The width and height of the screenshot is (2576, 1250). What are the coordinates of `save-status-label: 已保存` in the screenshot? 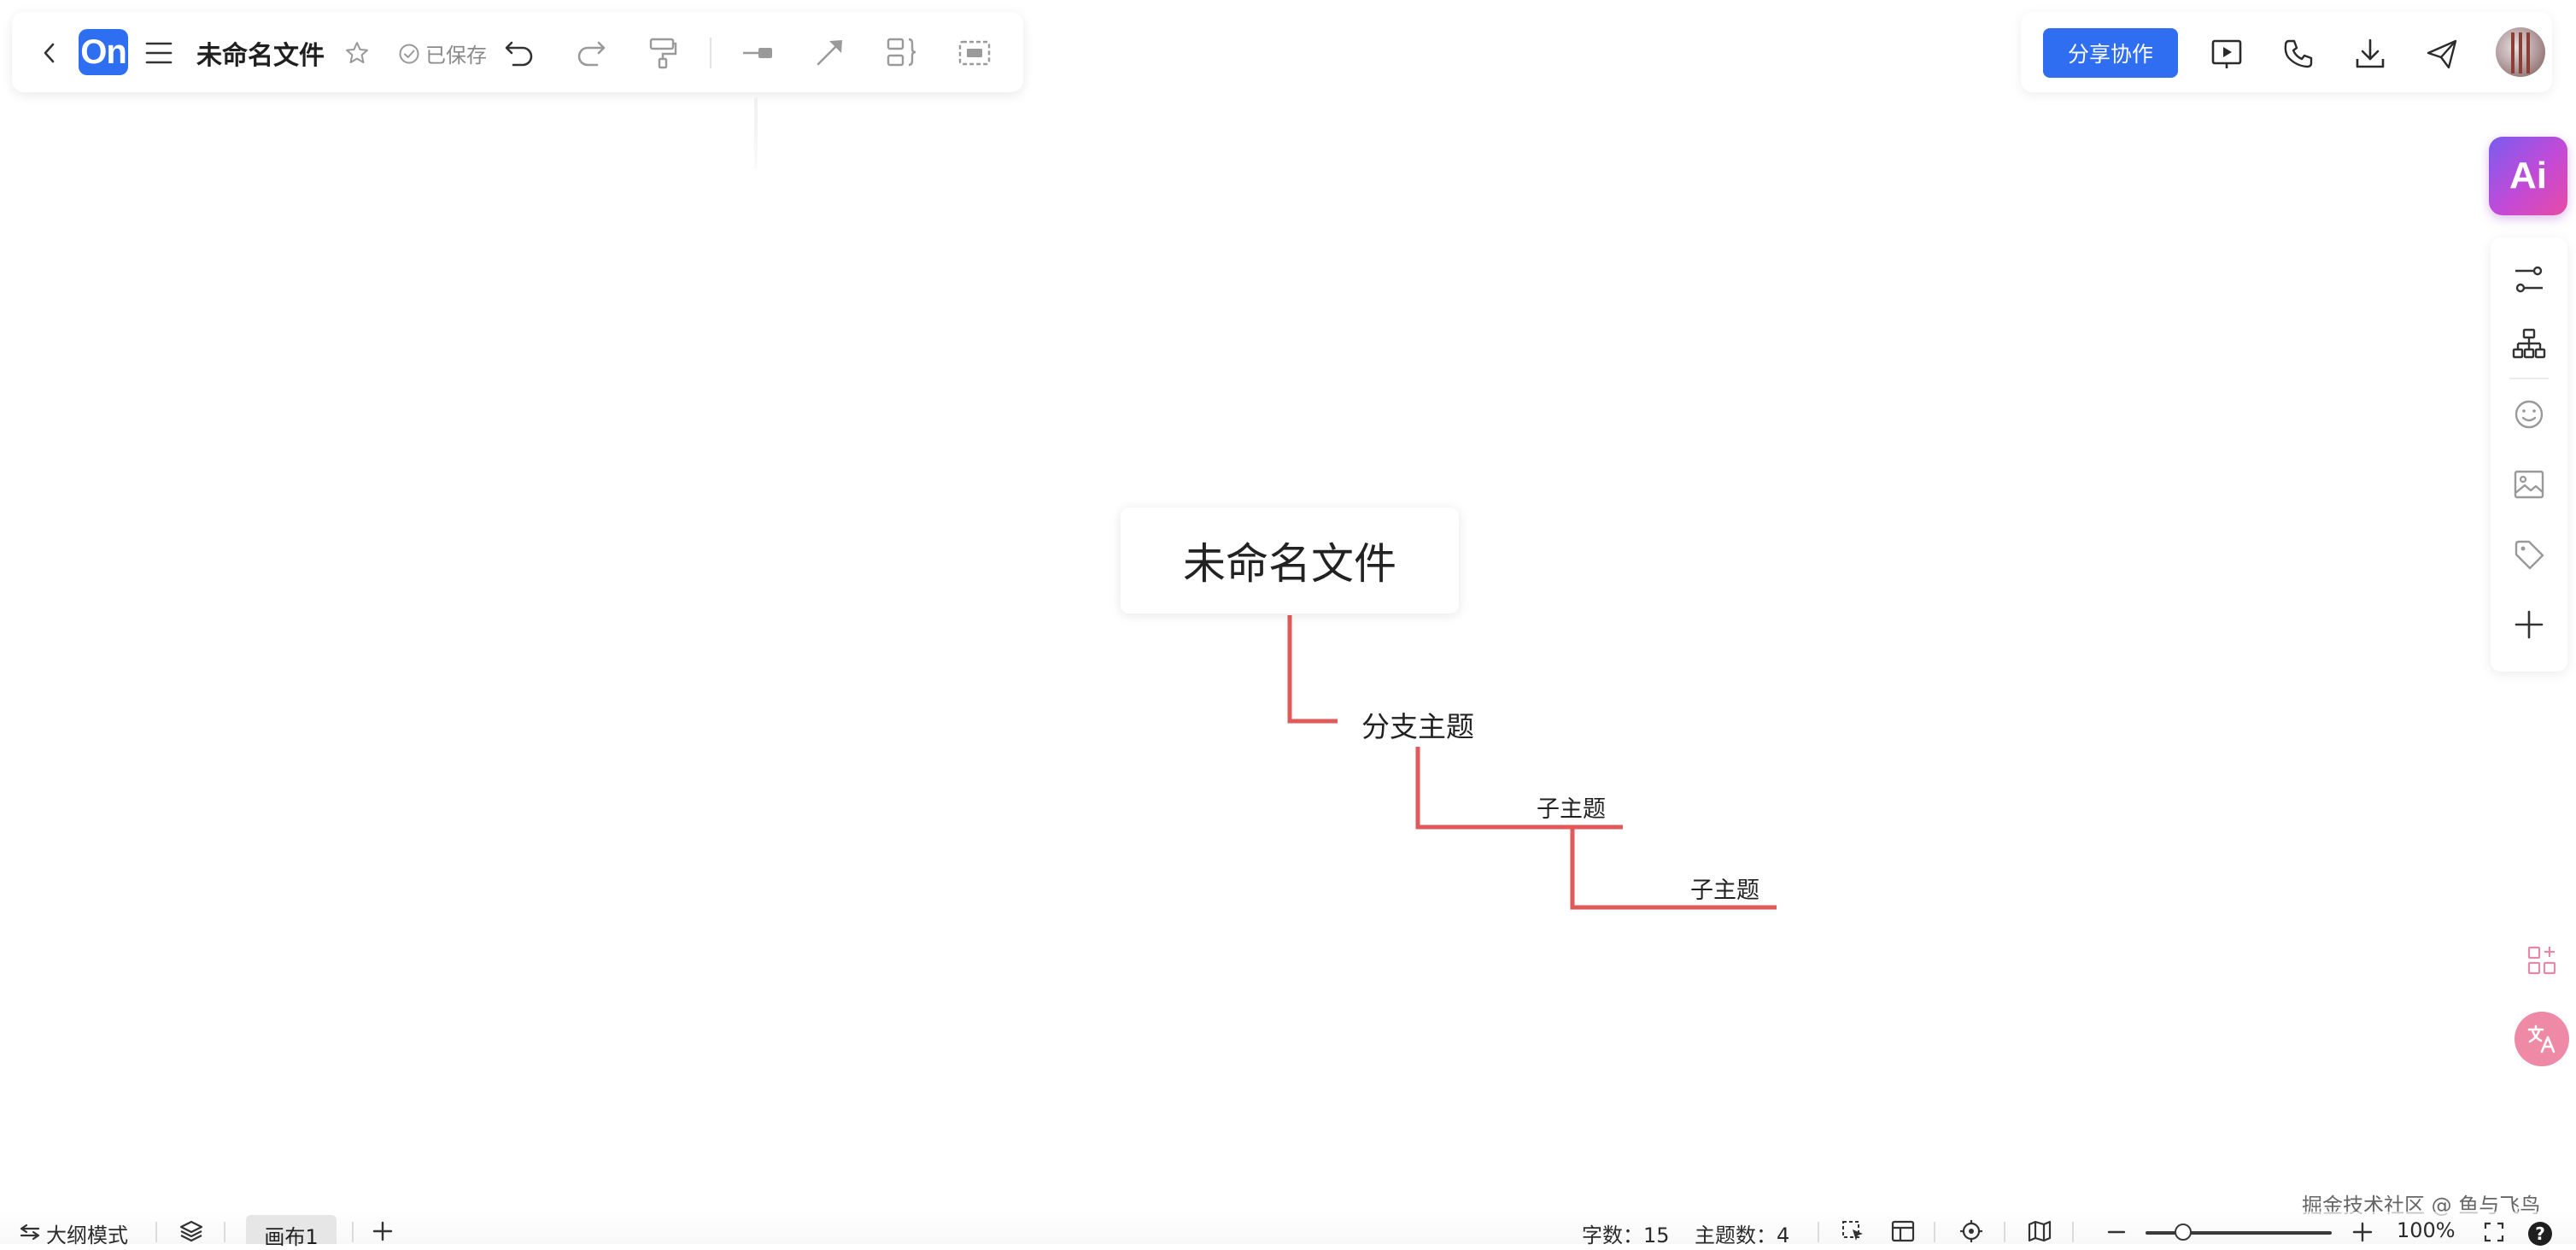 It's located at (456, 55).